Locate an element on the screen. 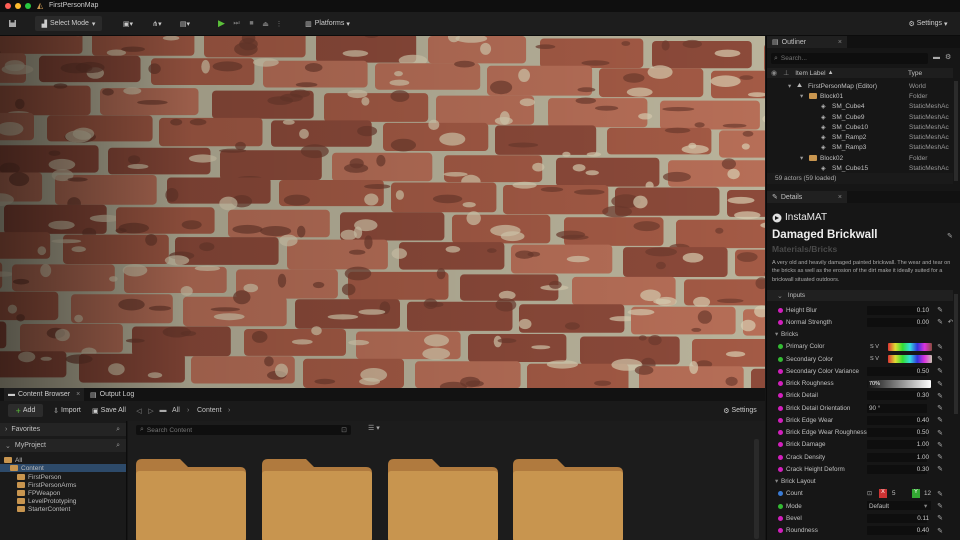  pin-icon: ⊥ is located at coordinates (786, 73).